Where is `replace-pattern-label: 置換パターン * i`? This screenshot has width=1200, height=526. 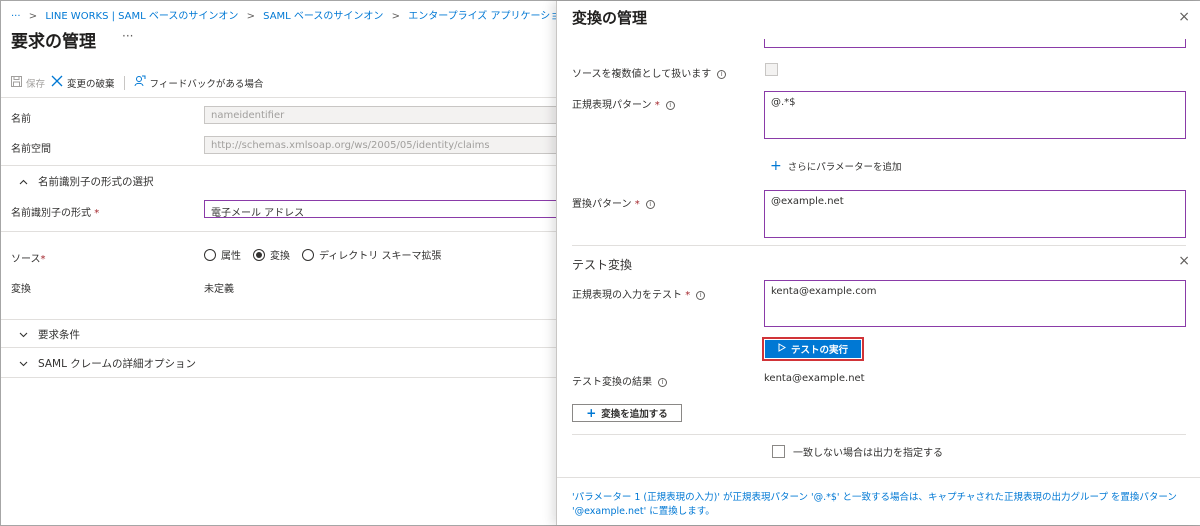 replace-pattern-label: 置換パターン * i is located at coordinates (613, 202).